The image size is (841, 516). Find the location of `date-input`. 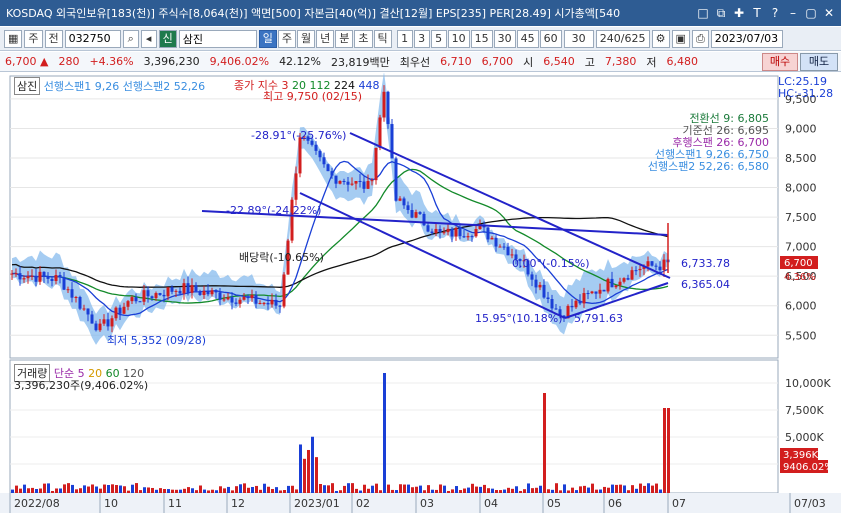

date-input is located at coordinates (746, 38).